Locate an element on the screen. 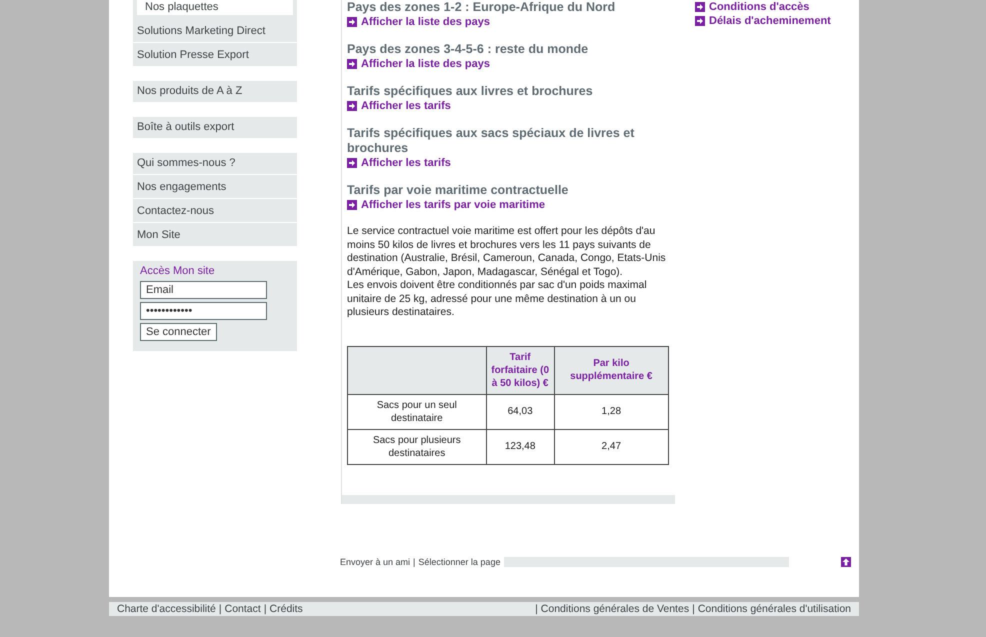 This screenshot has width=986, height=637. back-to-top-icon is located at coordinates (846, 562).